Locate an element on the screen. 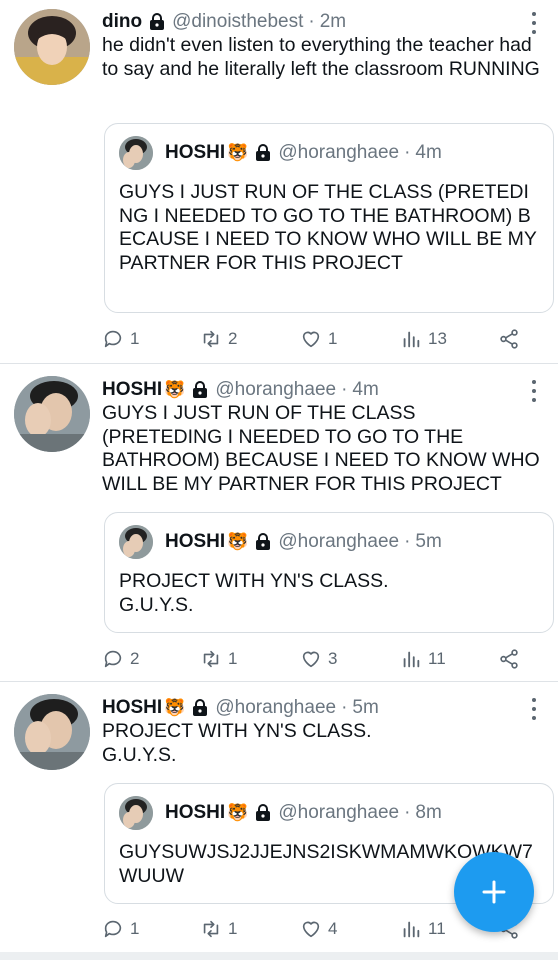  tweet-header: dino @dinoisthebest · 2m is located at coordinates (321, 22).